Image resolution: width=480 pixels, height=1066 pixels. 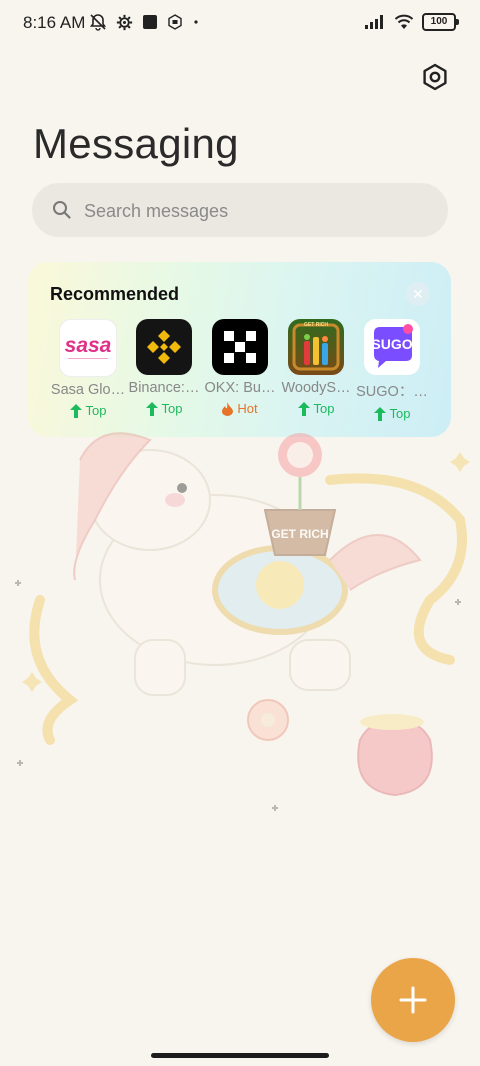 I want to click on close-recommended-button: ✕, so click(x=418, y=294).